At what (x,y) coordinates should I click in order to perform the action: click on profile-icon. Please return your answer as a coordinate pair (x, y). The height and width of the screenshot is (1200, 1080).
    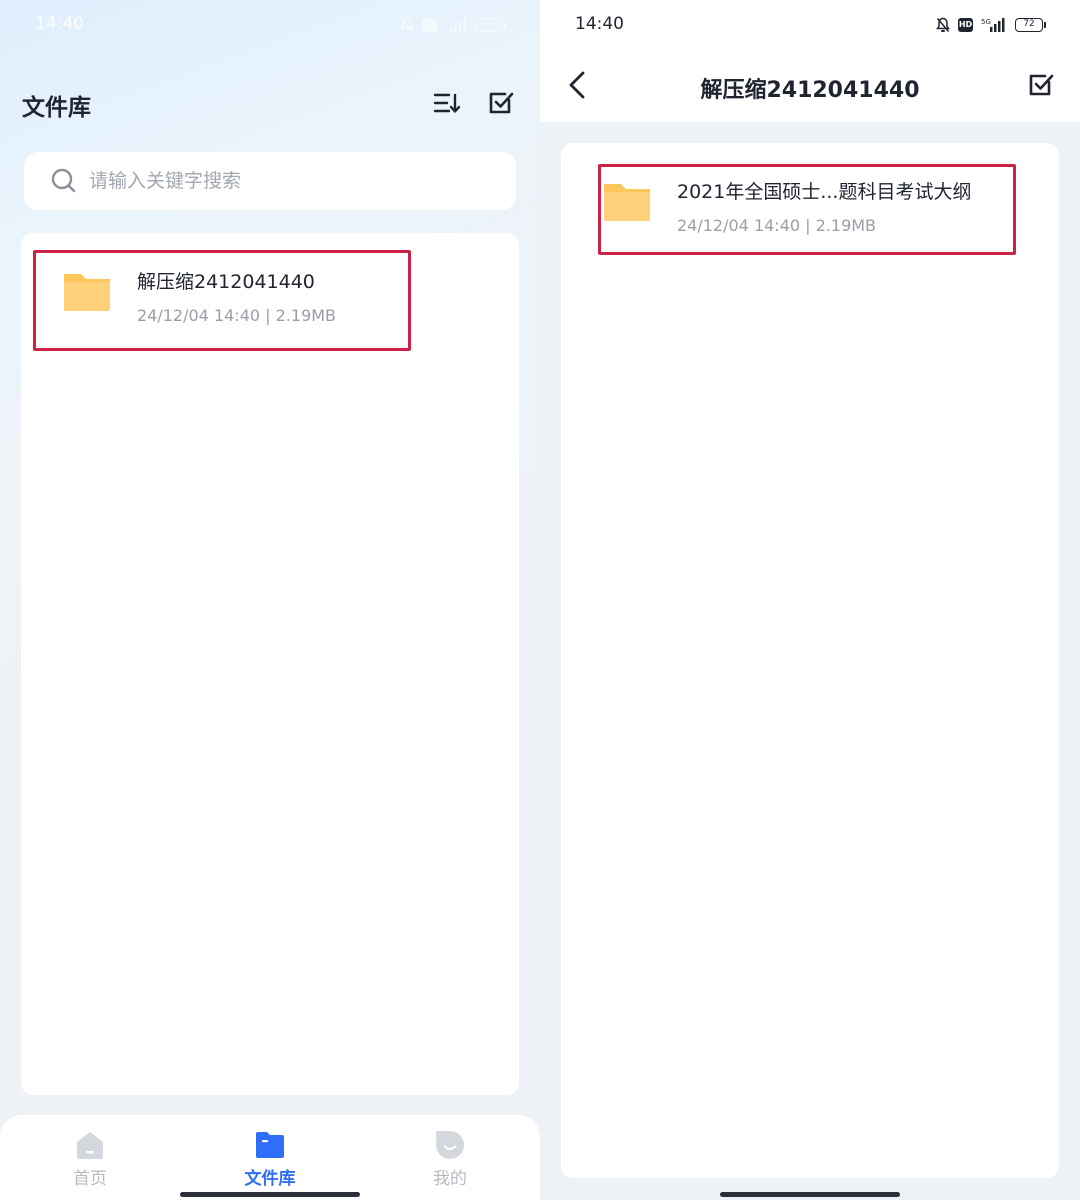
    Looking at the image, I should click on (450, 1145).